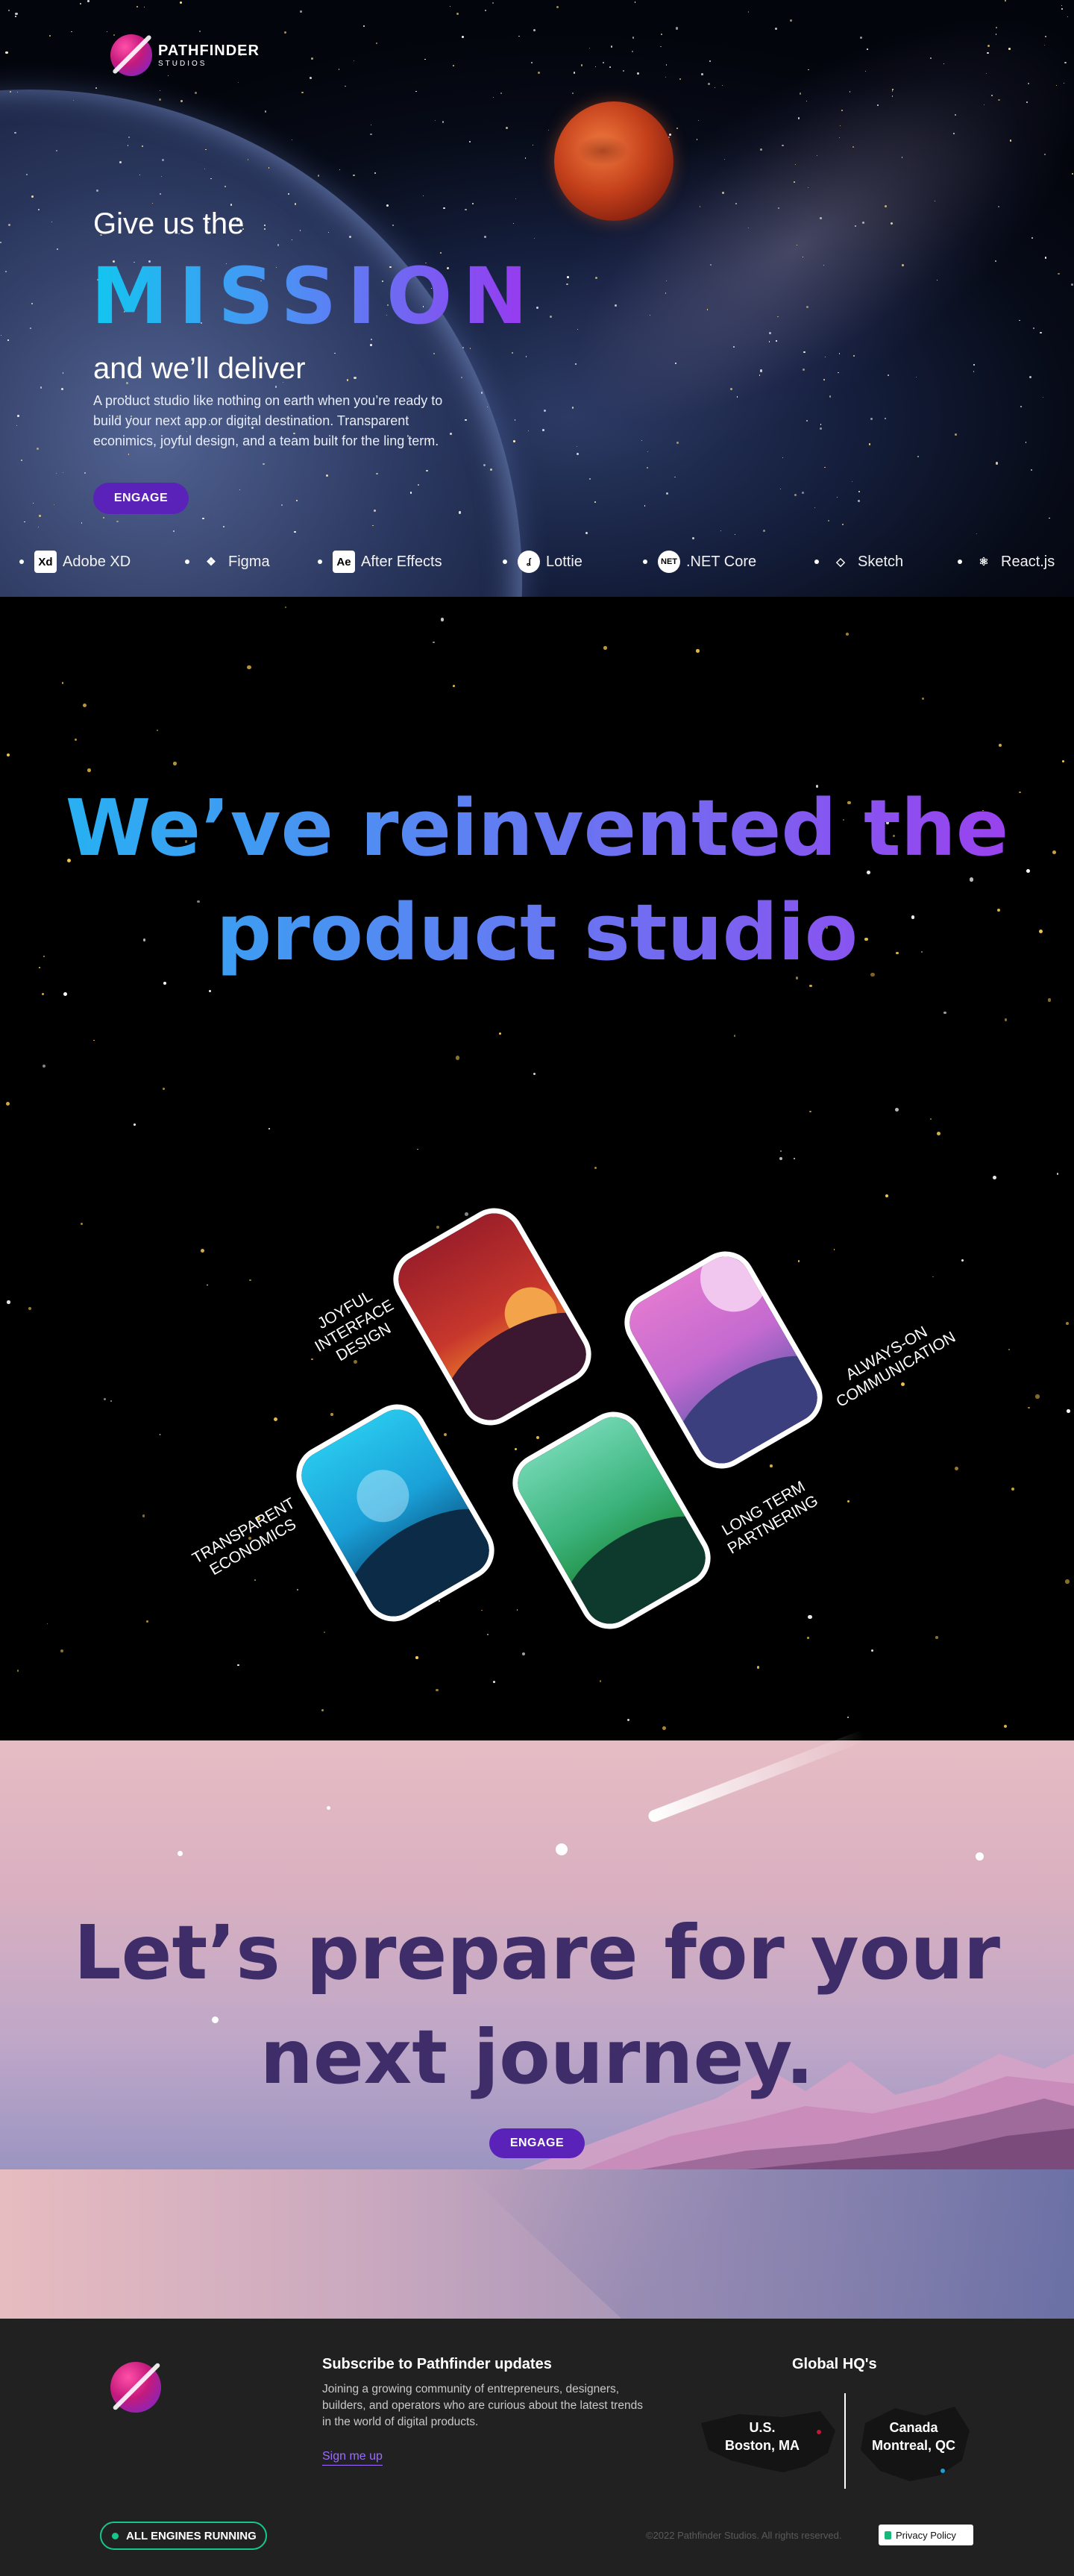 Image resolution: width=1074 pixels, height=2576 pixels. Describe the element at coordinates (169, 224) in the screenshot. I see `hero-line-1: Give us the` at that location.